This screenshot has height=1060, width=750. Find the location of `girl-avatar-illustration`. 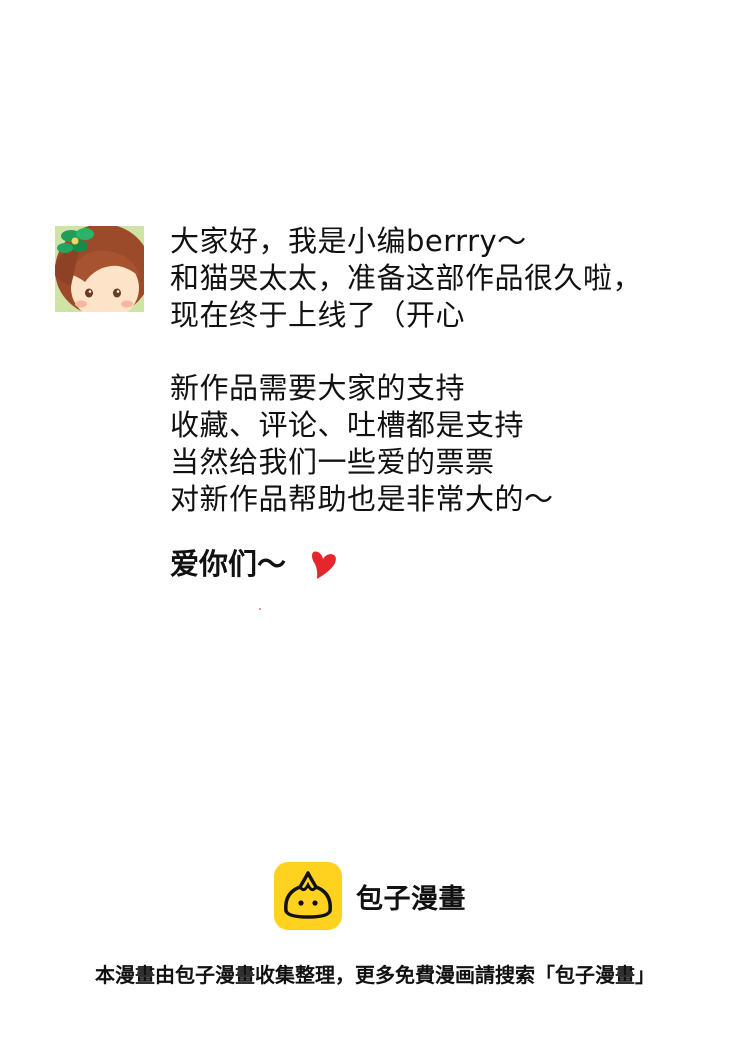

girl-avatar-illustration is located at coordinates (99, 269).